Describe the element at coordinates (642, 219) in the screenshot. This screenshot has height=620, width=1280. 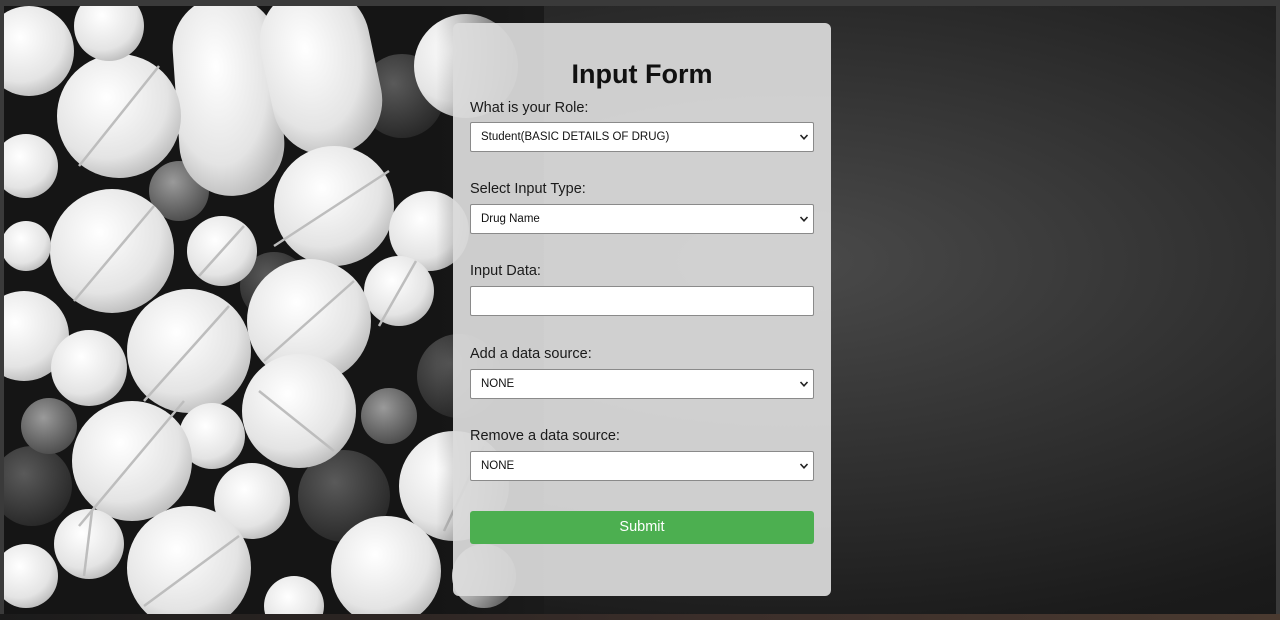
I see `input-type-select: Drug Name` at that location.